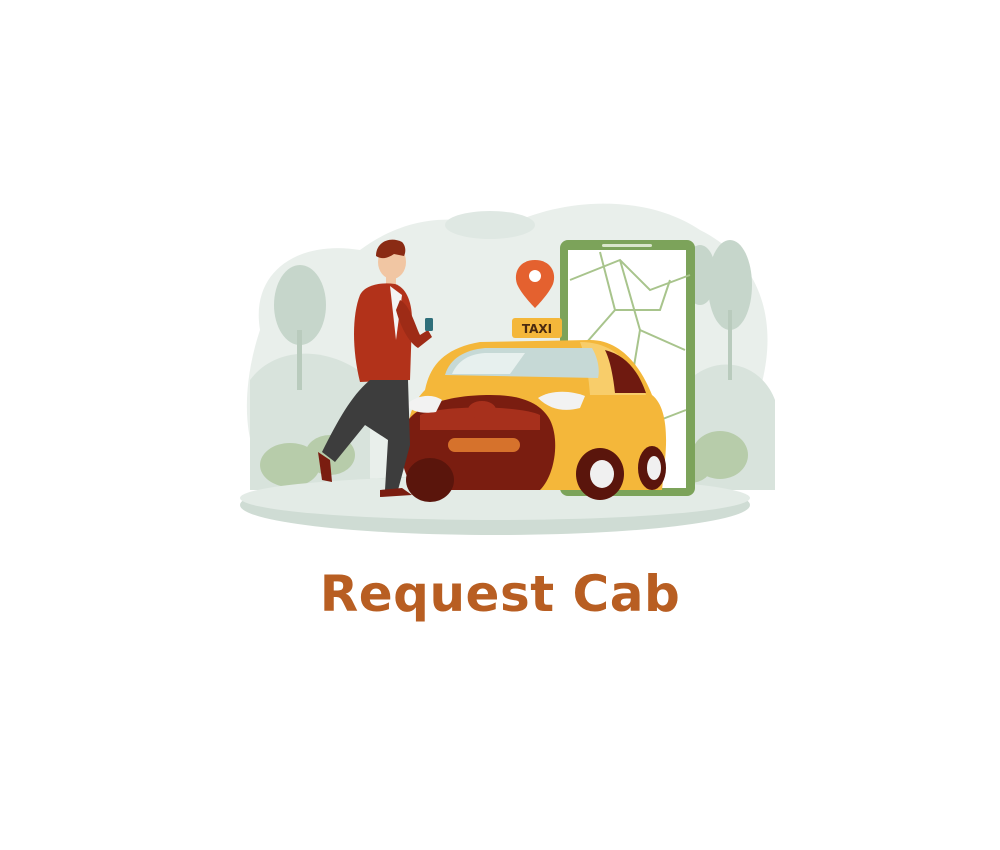  Describe the element at coordinates (500, 594) in the screenshot. I see `page-title: Request Cab` at that location.